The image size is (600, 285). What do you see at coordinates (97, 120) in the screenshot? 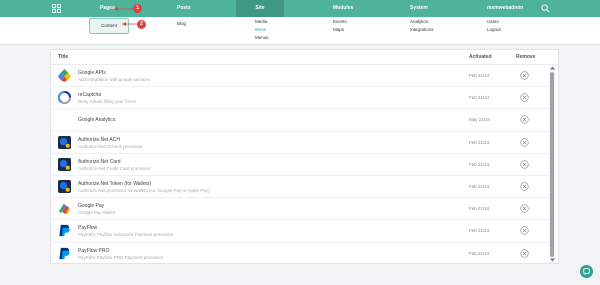
I see `integration-name: Google Analytics` at bounding box center [97, 120].